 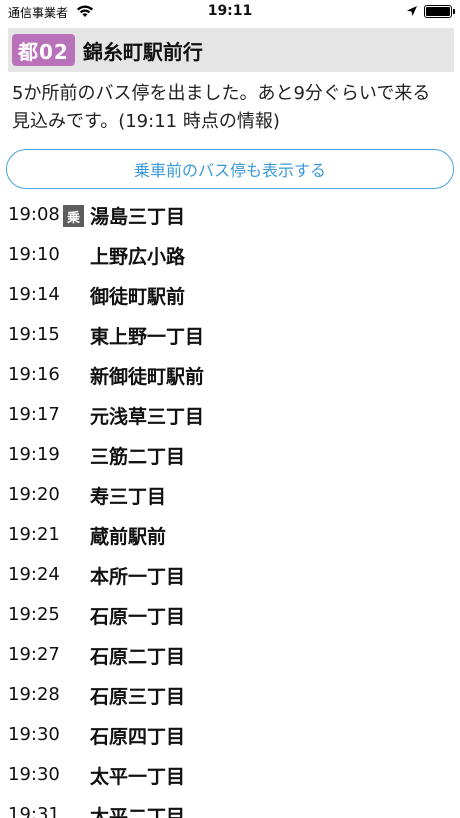 What do you see at coordinates (230, 696) in the screenshot?
I see `stop-row: 19:28 石原三丁目` at bounding box center [230, 696].